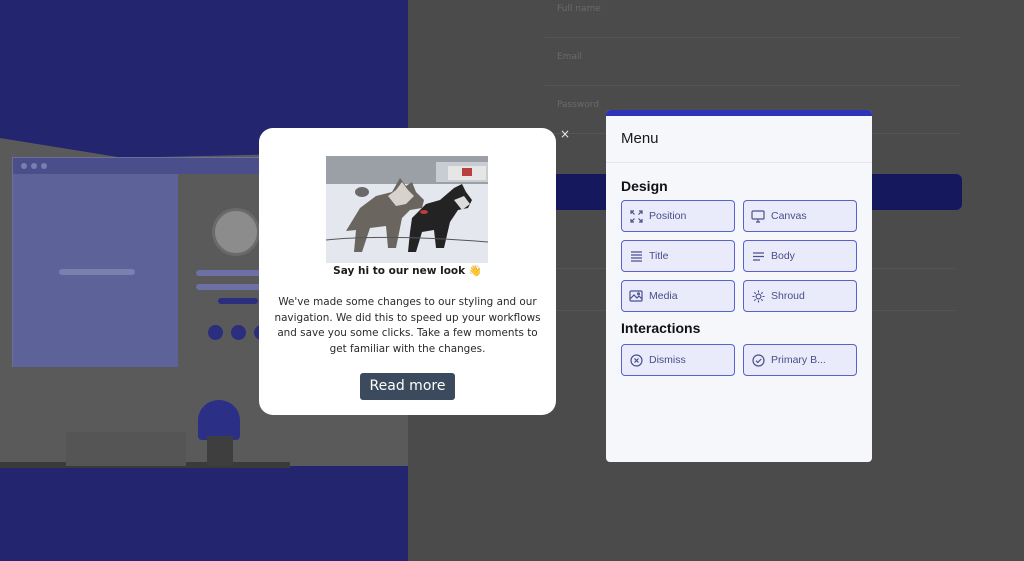 This screenshot has height=561, width=1024. I want to click on sun-icon, so click(758, 296).